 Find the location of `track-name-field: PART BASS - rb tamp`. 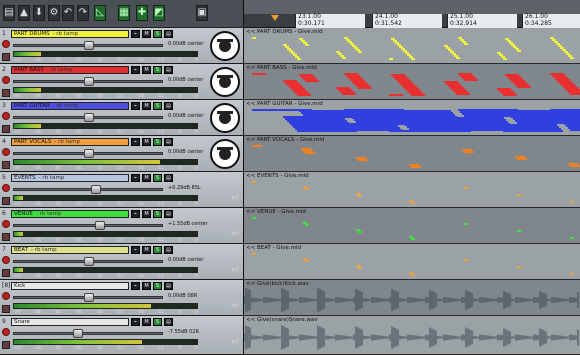

track-name-field: PART BASS - rb tamp is located at coordinates (70, 70).